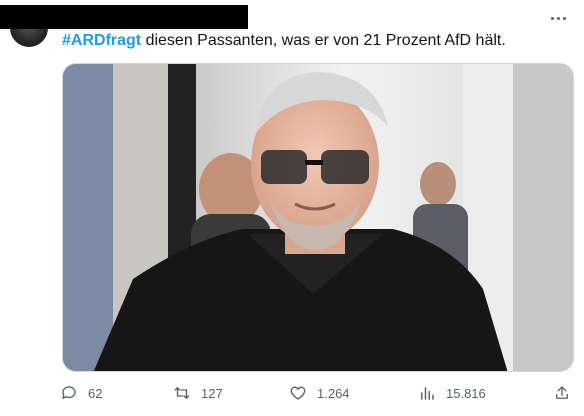 Image resolution: width=584 pixels, height=416 pixels. Describe the element at coordinates (182, 393) in the screenshot. I see `retweet-icon` at that location.